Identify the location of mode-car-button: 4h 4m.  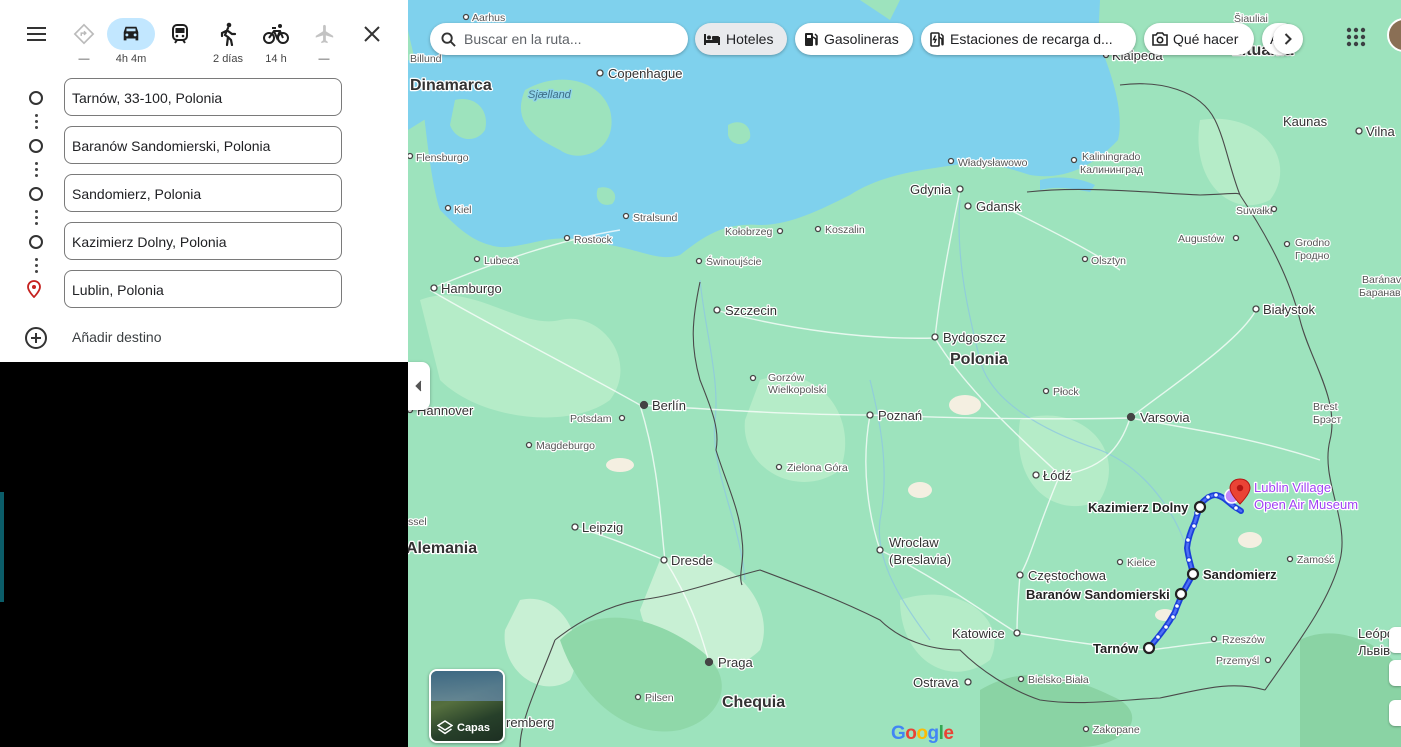
(131, 42).